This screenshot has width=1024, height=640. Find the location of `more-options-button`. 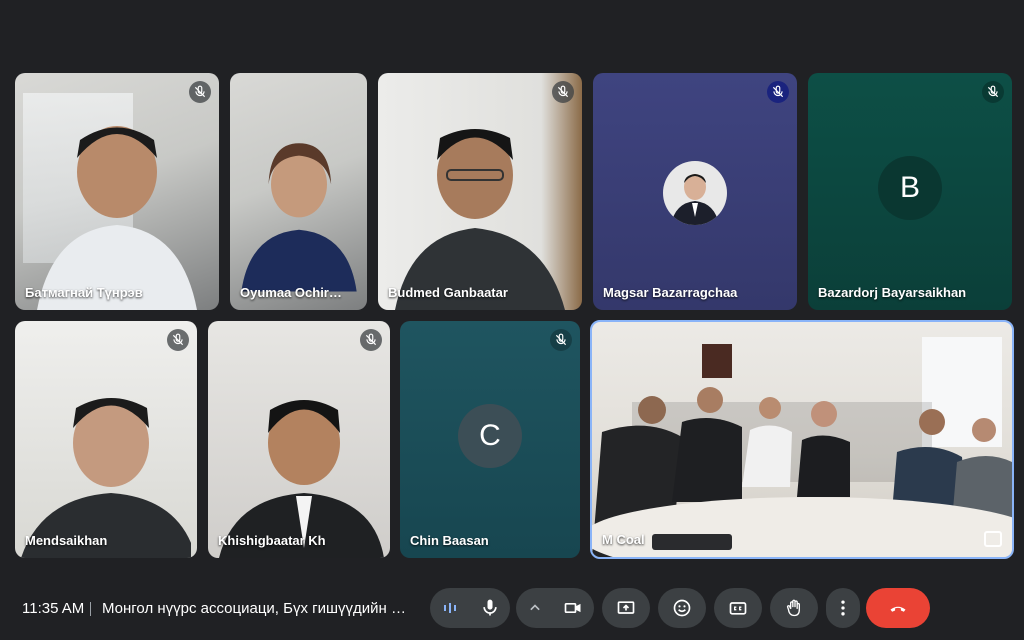

more-options-button is located at coordinates (843, 608).